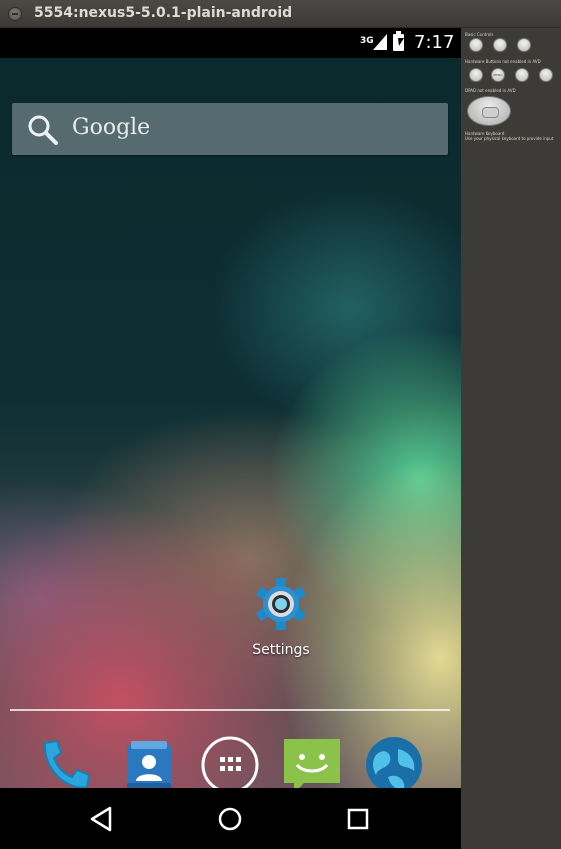 The height and width of the screenshot is (849, 561). What do you see at coordinates (479, 34) in the screenshot?
I see `basic-controls-label: Basic Controls` at bounding box center [479, 34].